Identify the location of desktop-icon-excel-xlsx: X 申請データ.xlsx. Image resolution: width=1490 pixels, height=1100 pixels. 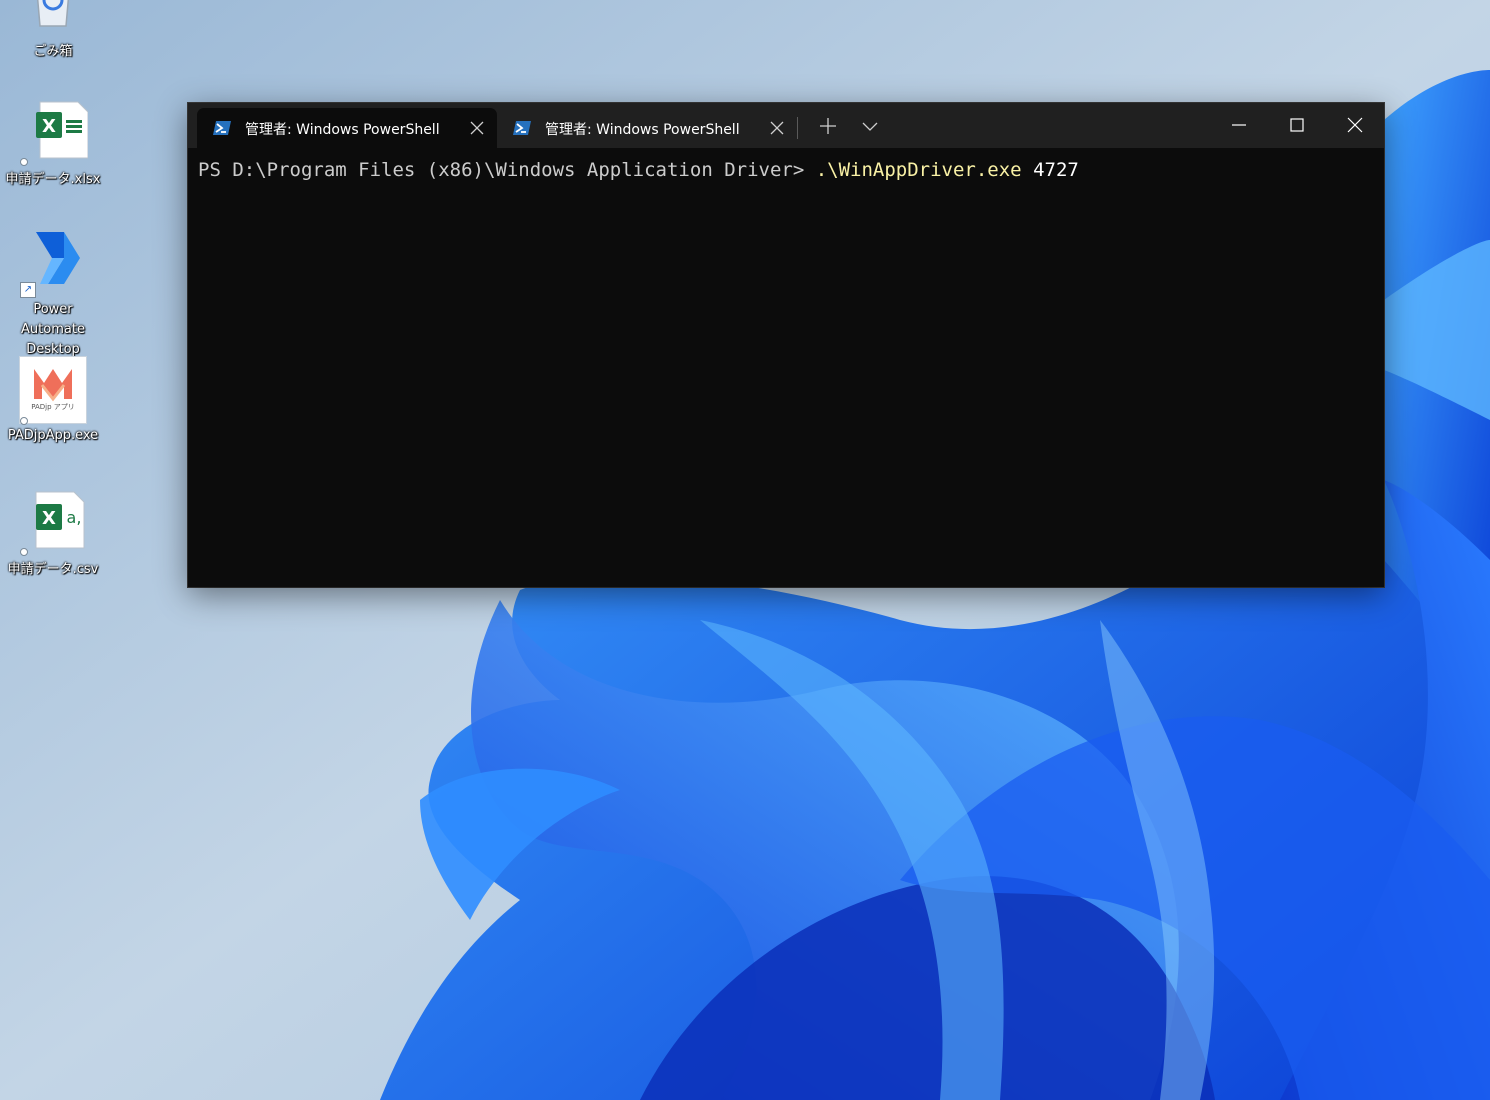
(53, 144).